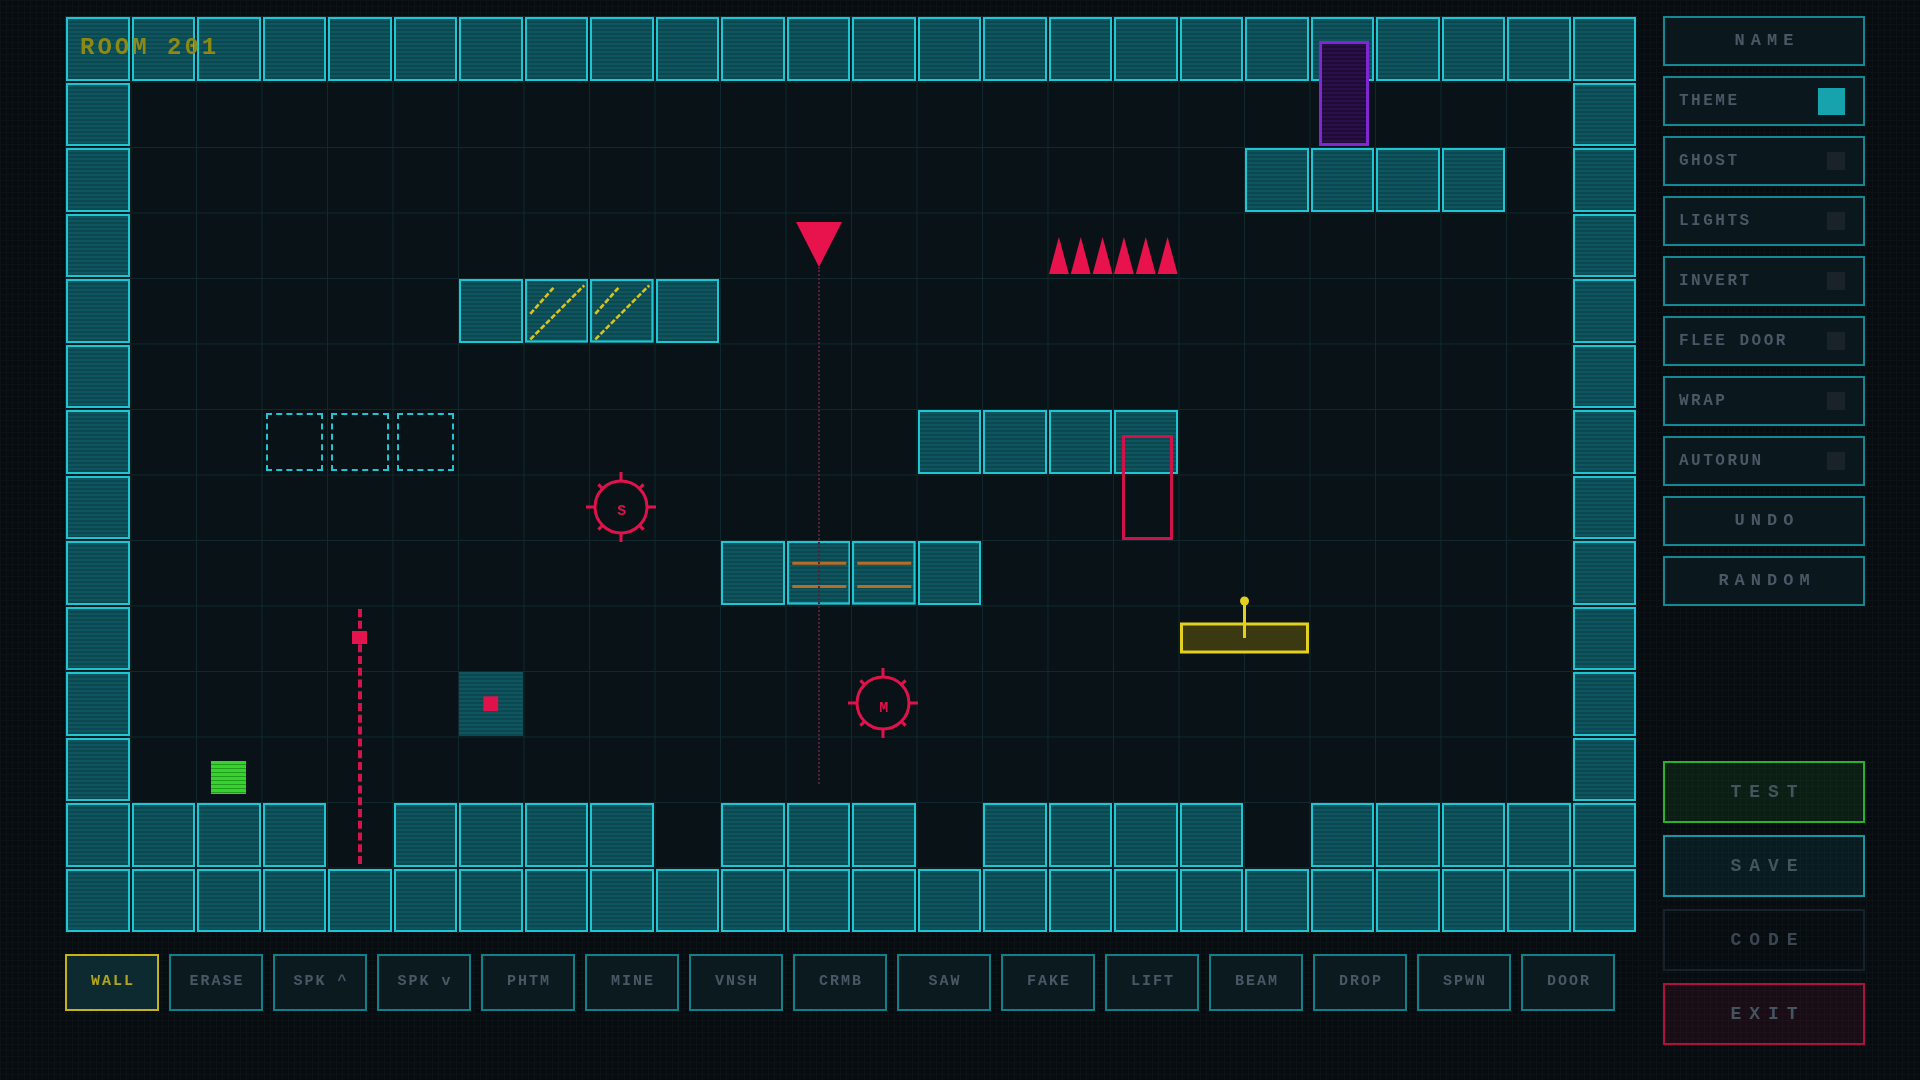 Image resolution: width=1920 pixels, height=1080 pixels. Describe the element at coordinates (112, 982) in the screenshot. I see `tool-button: WALL` at that location.